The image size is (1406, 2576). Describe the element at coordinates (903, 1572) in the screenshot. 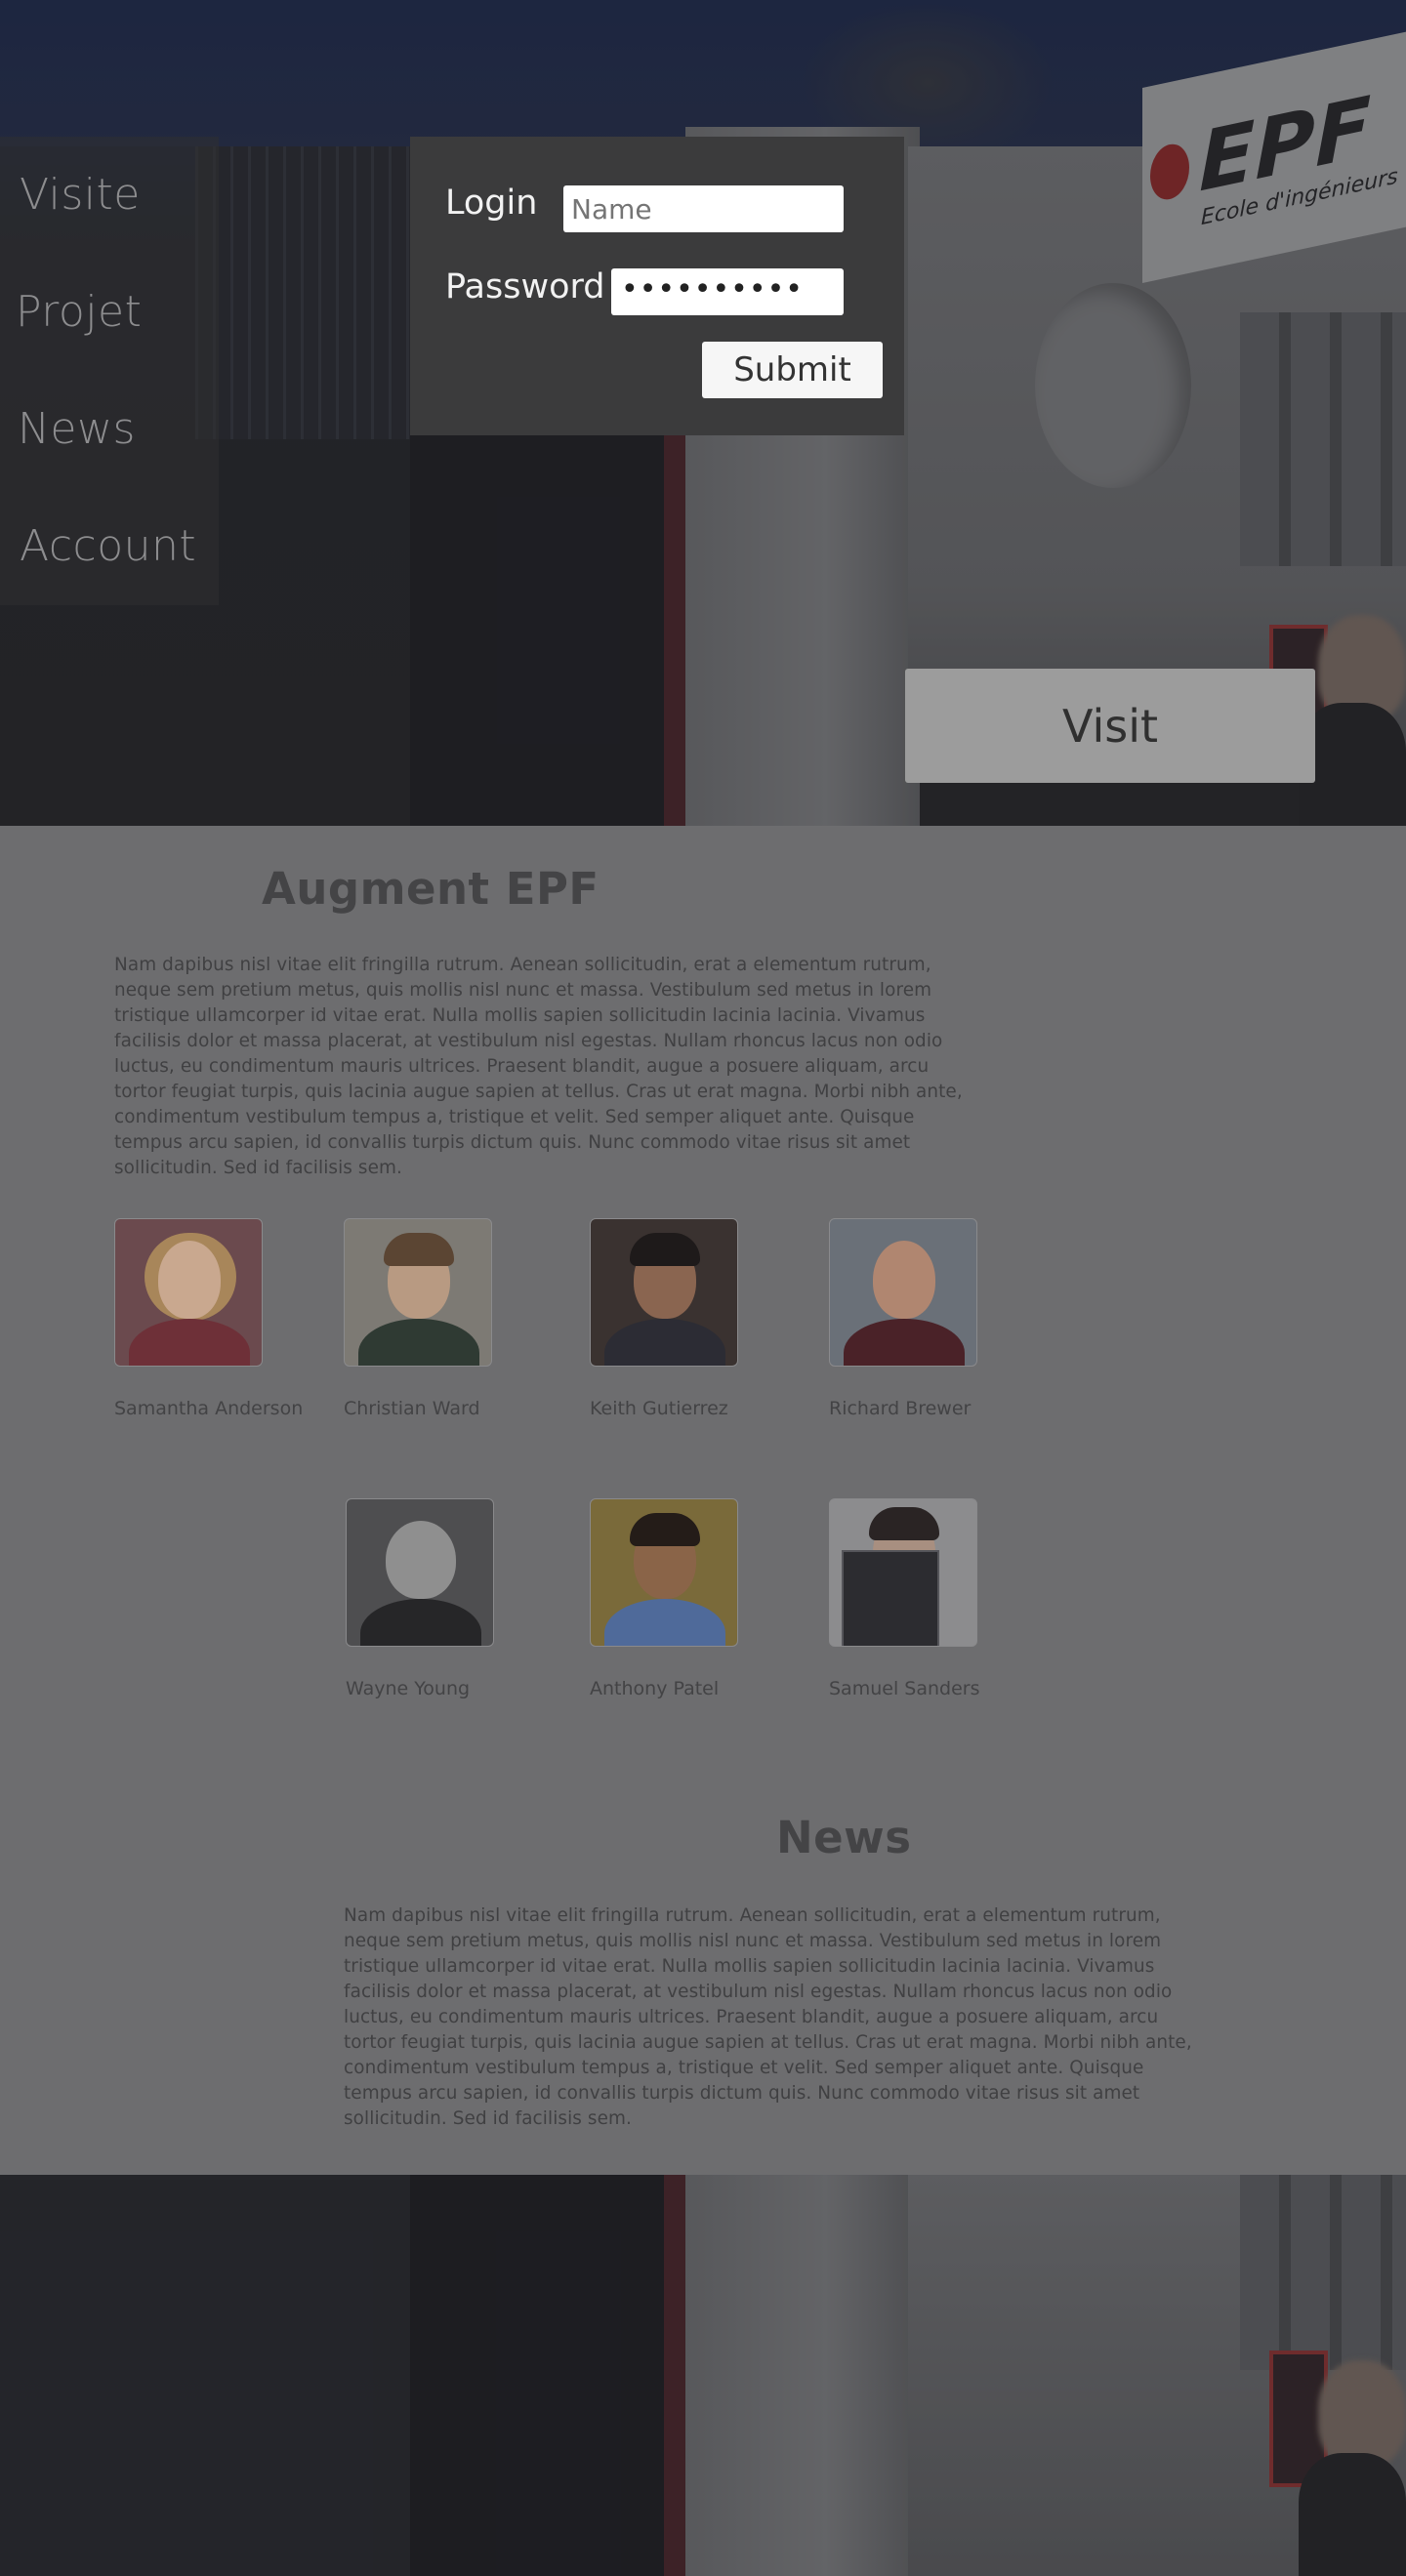

I see `avatar-samuel-sanders` at that location.